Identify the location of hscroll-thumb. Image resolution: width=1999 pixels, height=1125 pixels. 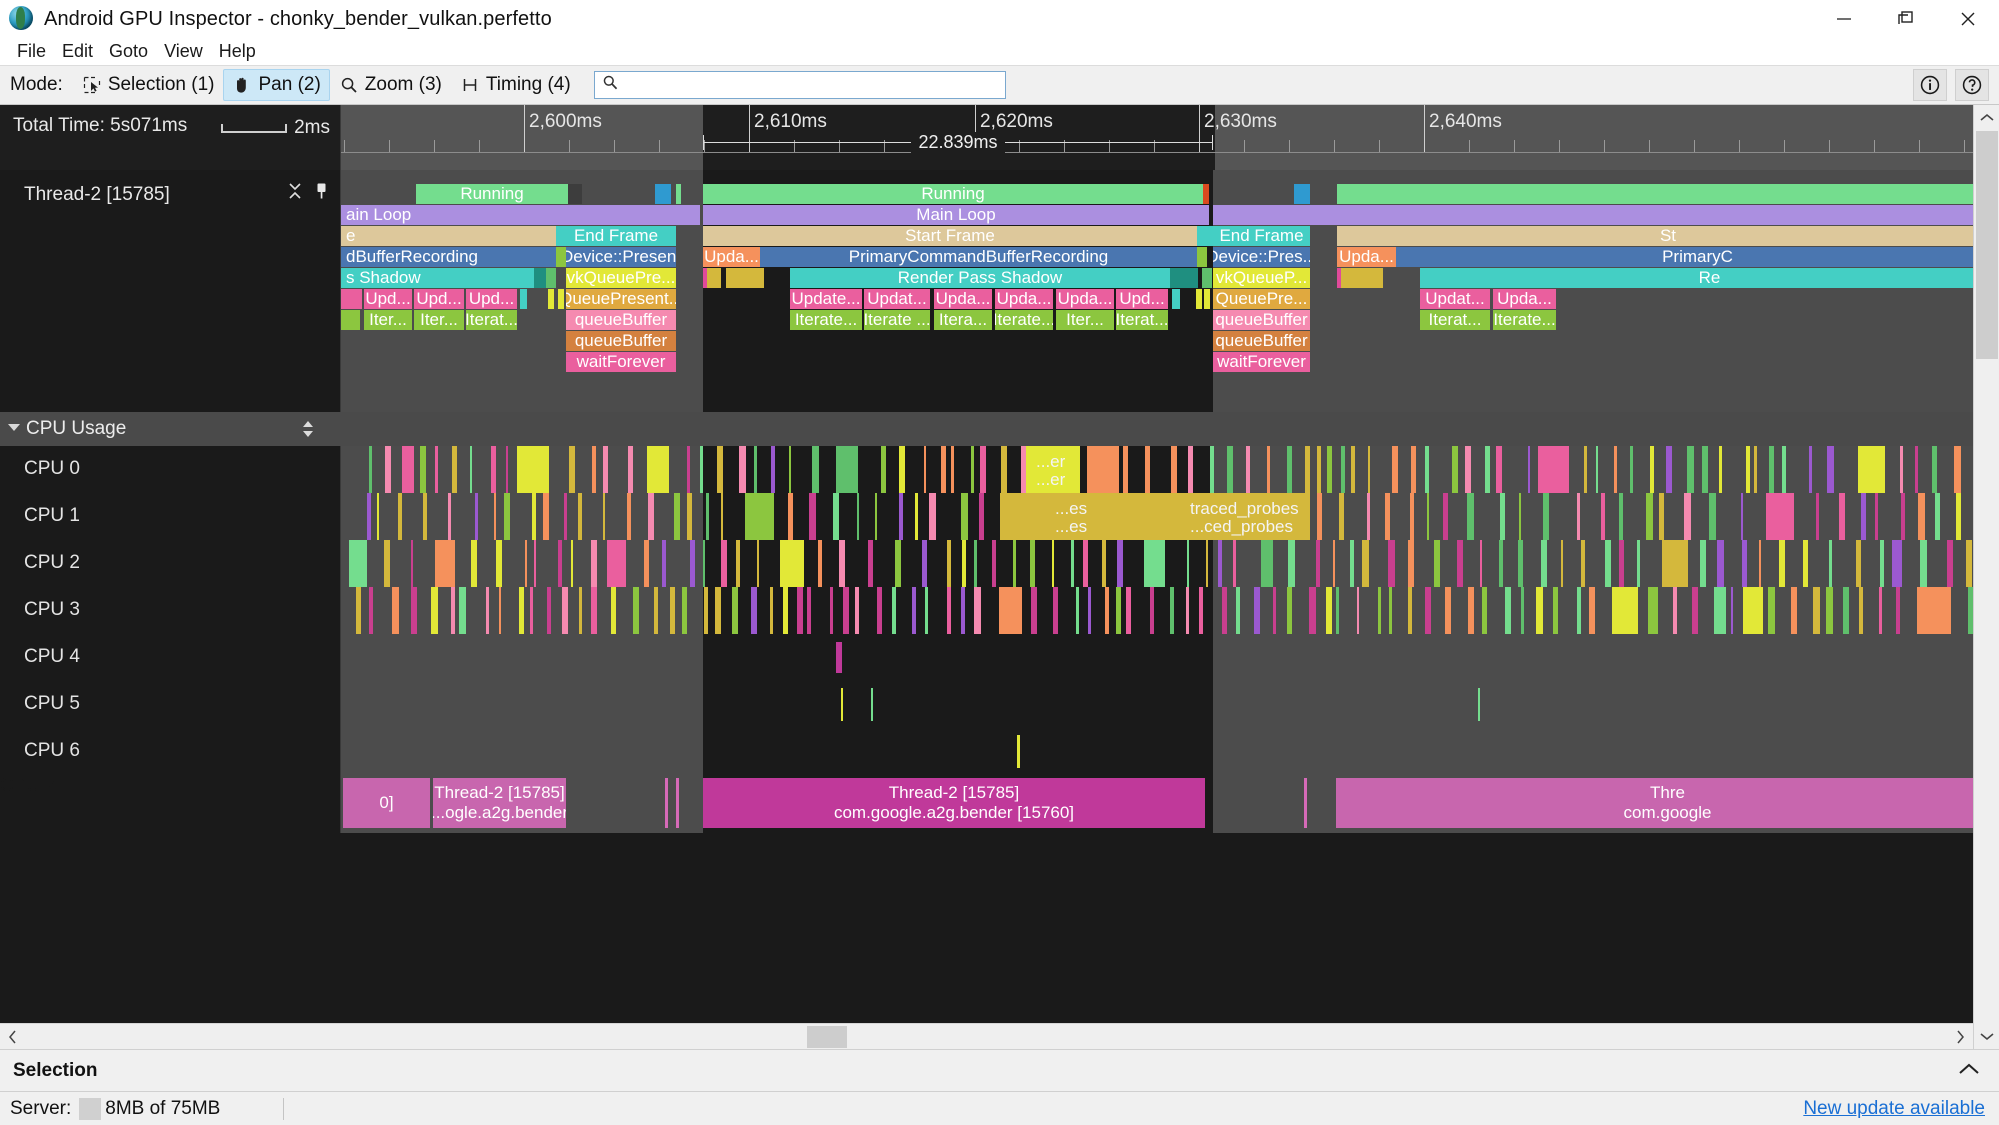
(827, 1036).